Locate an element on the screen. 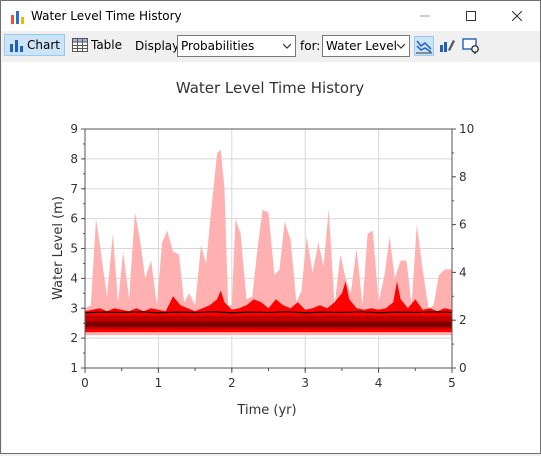 This screenshot has width=541, height=456. for-select: Water Level is located at coordinates (366, 46).